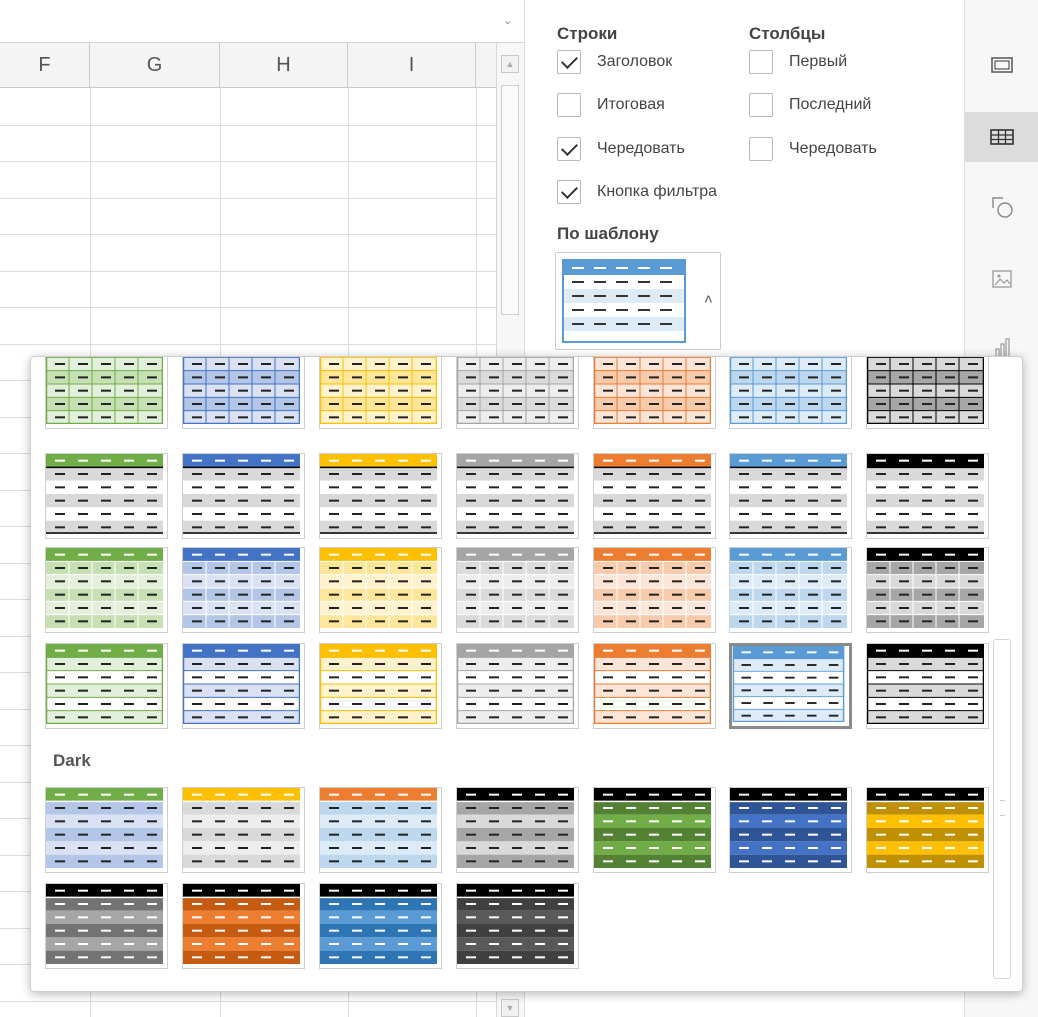 The width and height of the screenshot is (1038, 1017). I want to click on cell-settings-icon, so click(1002, 65).